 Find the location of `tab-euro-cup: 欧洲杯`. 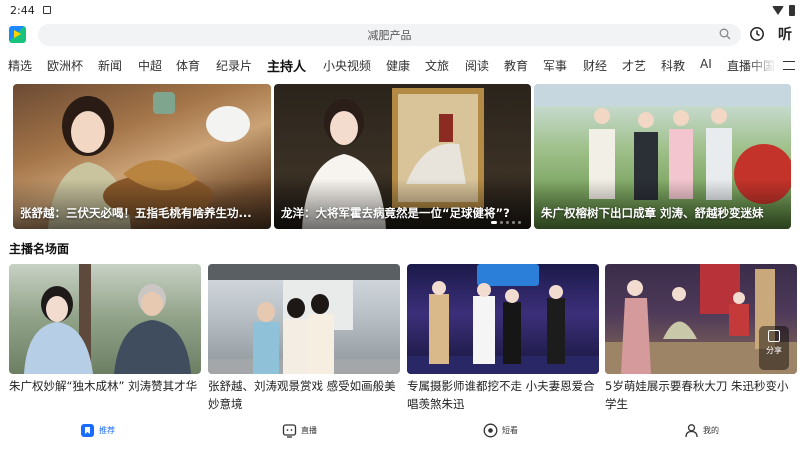

tab-euro-cup: 欧洲杯 is located at coordinates (65, 65).